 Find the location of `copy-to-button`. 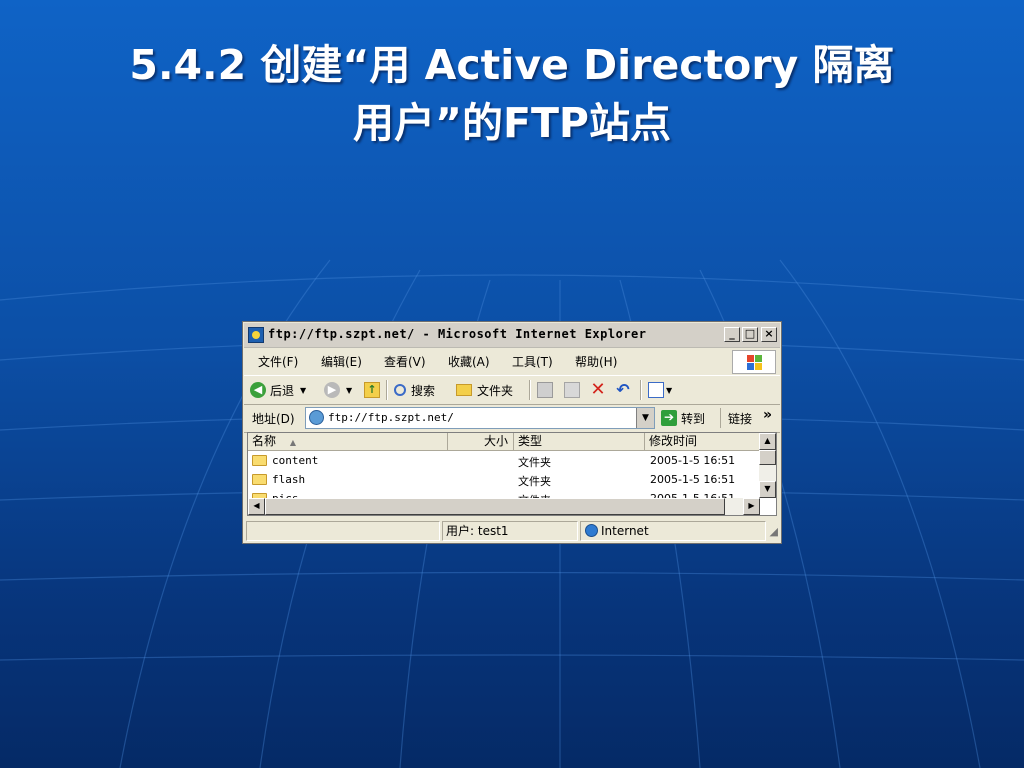

copy-to-button is located at coordinates (572, 390).